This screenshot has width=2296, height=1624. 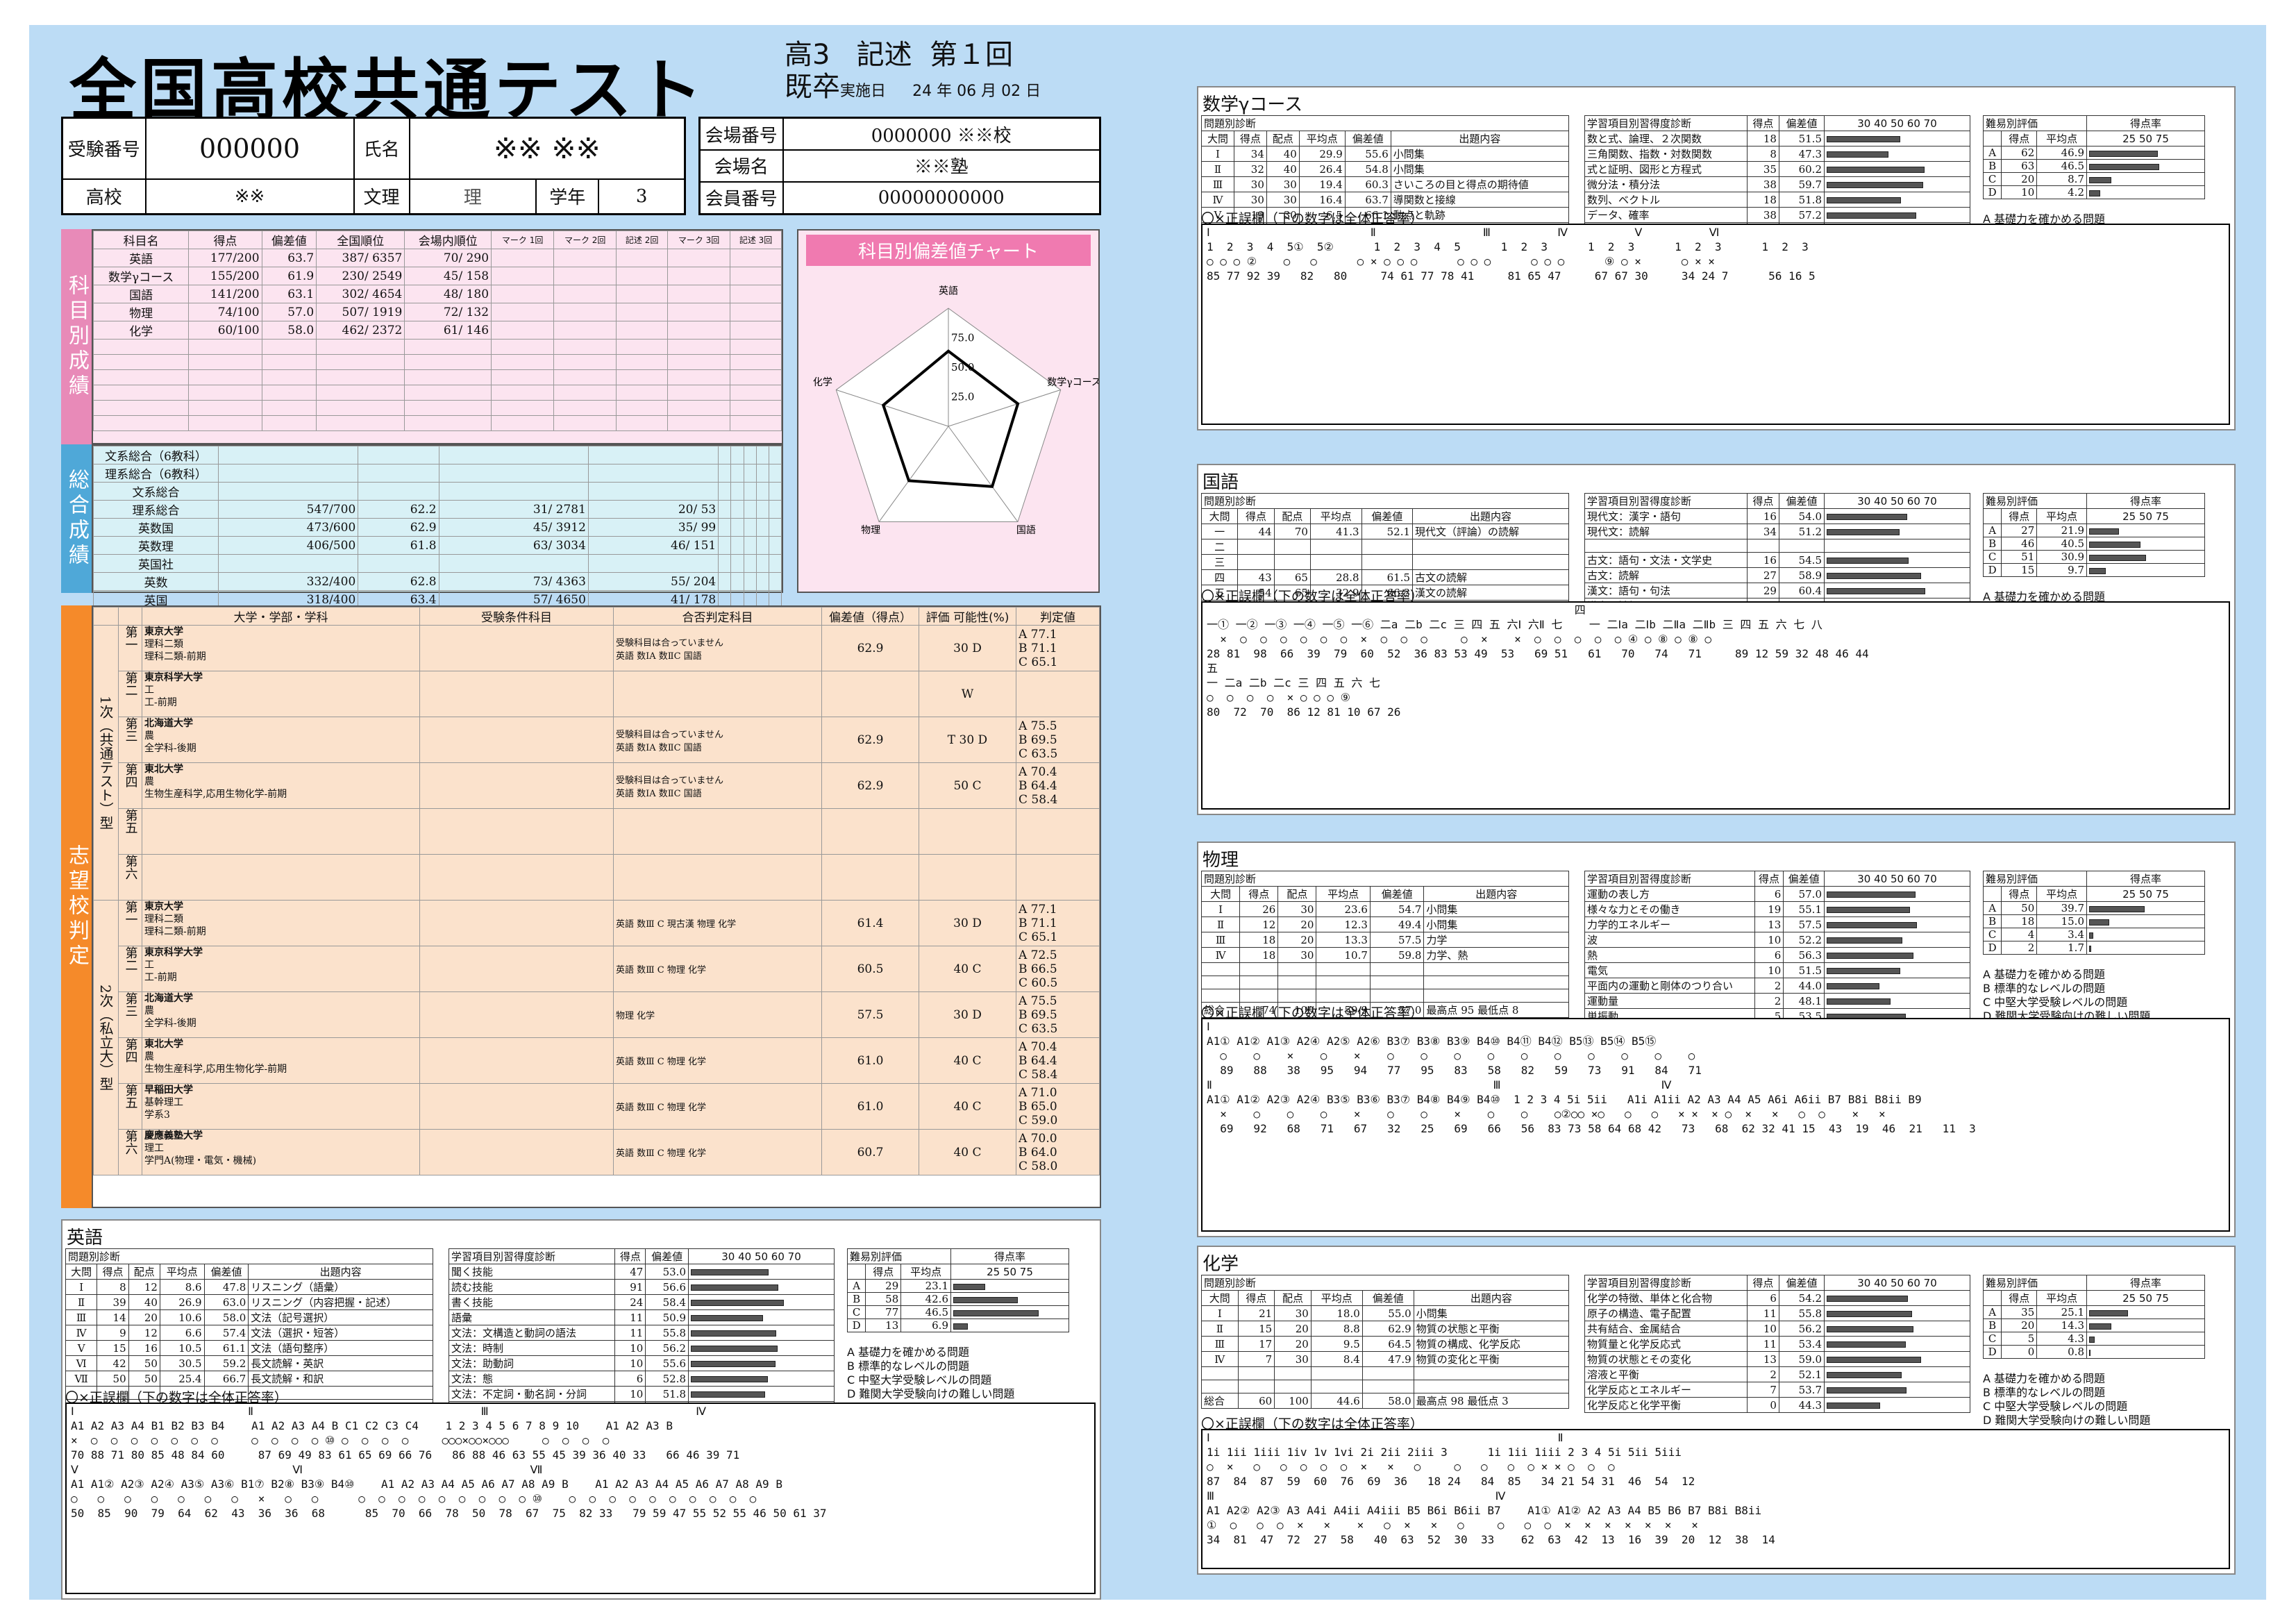 What do you see at coordinates (141, 330) in the screenshot?
I see `table-cell: 化学` at bounding box center [141, 330].